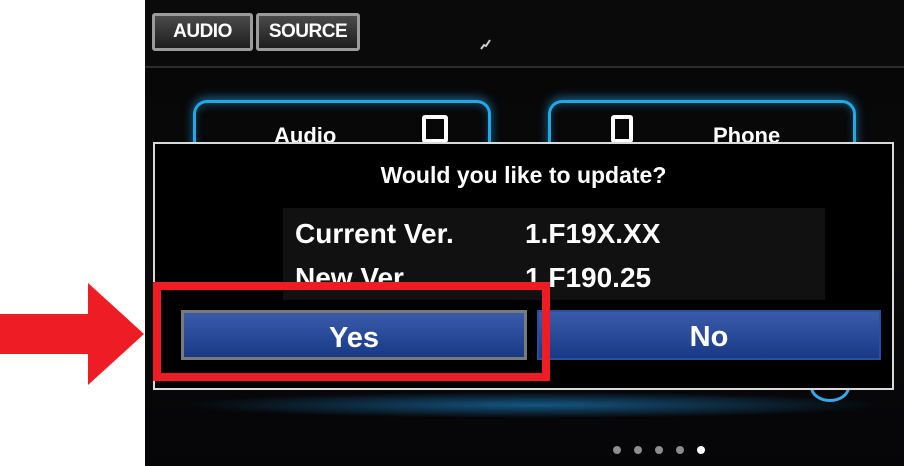 This screenshot has width=904, height=466. Describe the element at coordinates (477, 234) in the screenshot. I see `current-version-row: Current Ver. 1.F19X.XX` at that location.